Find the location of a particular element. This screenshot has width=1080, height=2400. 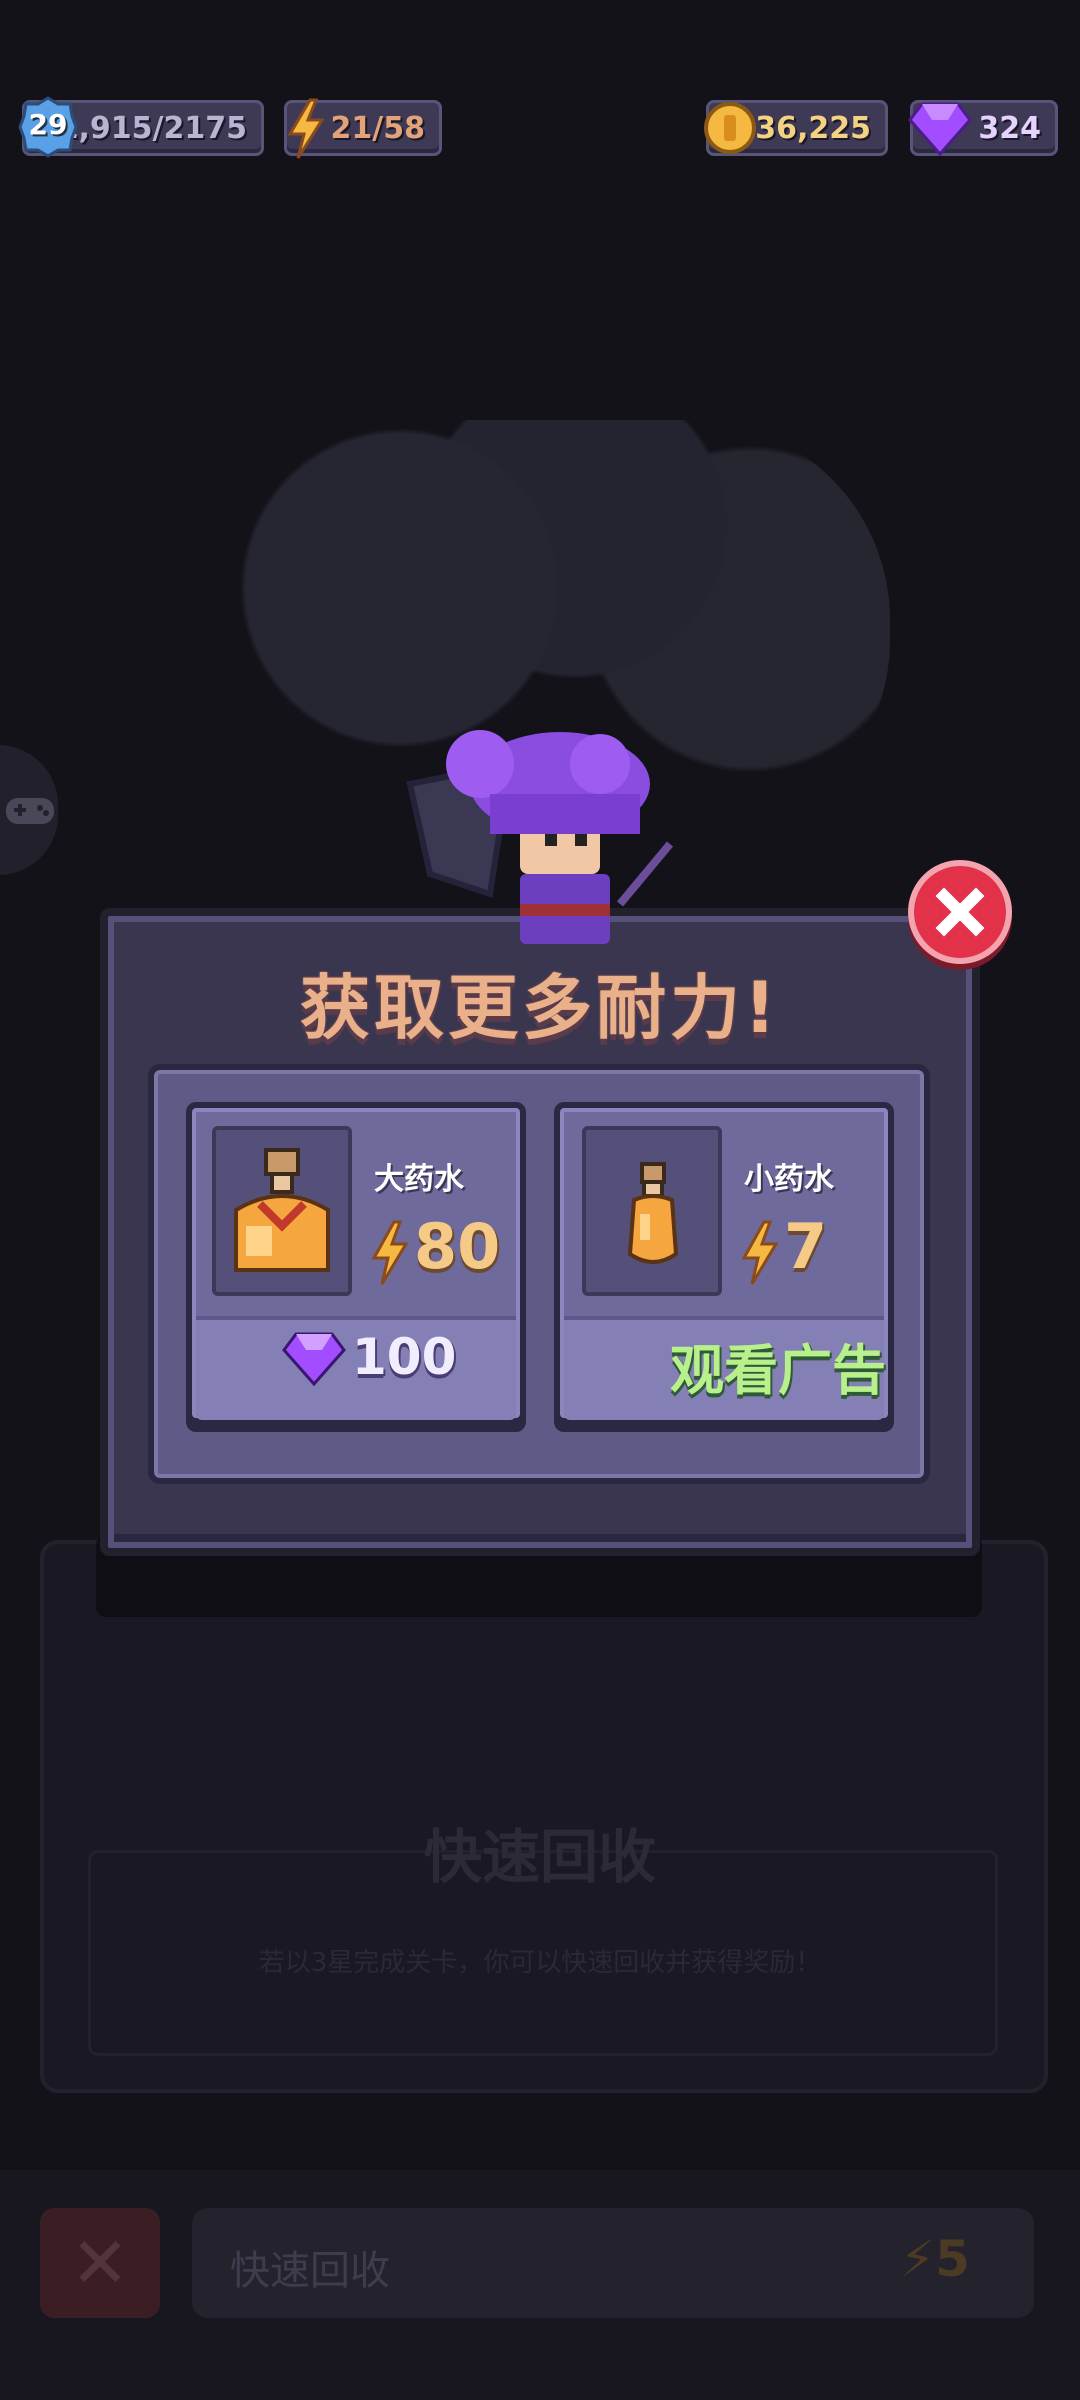

close-icon is located at coordinates (960, 912).